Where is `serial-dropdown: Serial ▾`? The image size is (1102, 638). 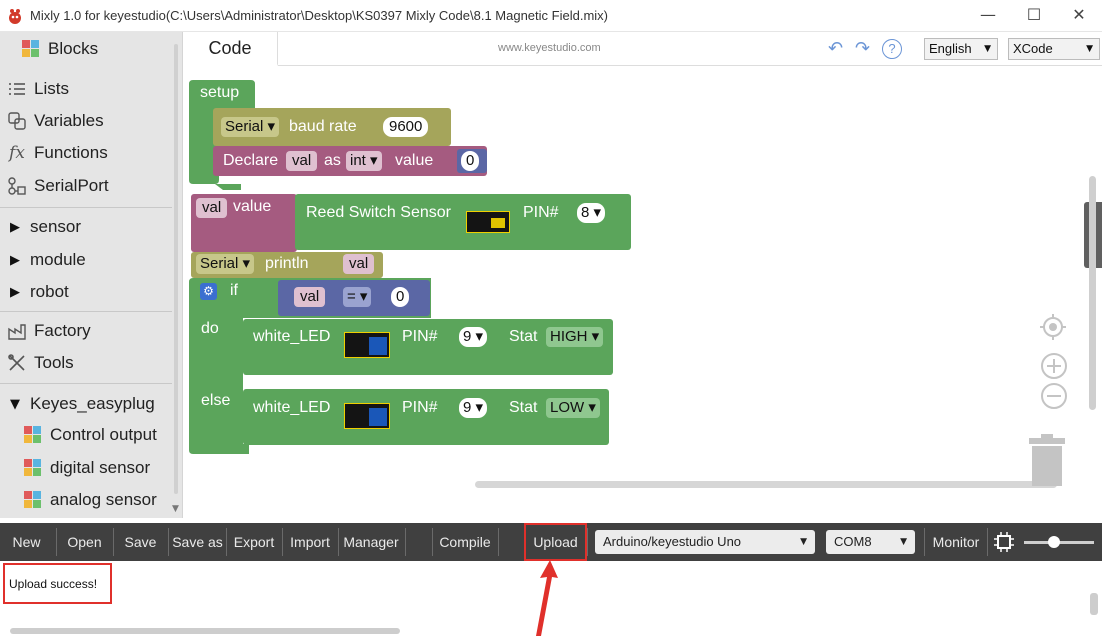 serial-dropdown: Serial ▾ is located at coordinates (250, 127).